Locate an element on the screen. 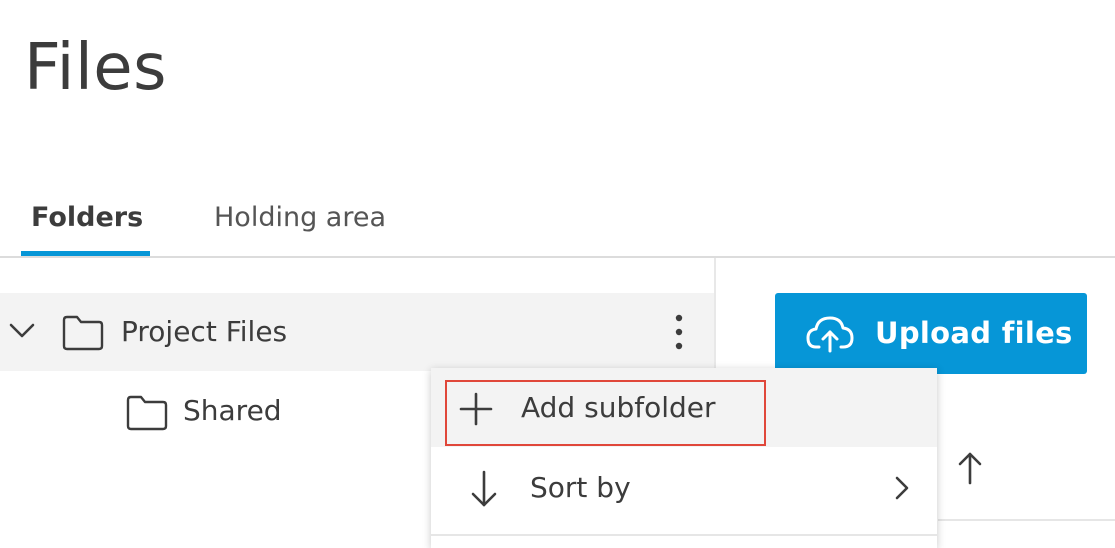 The height and width of the screenshot is (548, 1115). plus-icon is located at coordinates (476, 409).